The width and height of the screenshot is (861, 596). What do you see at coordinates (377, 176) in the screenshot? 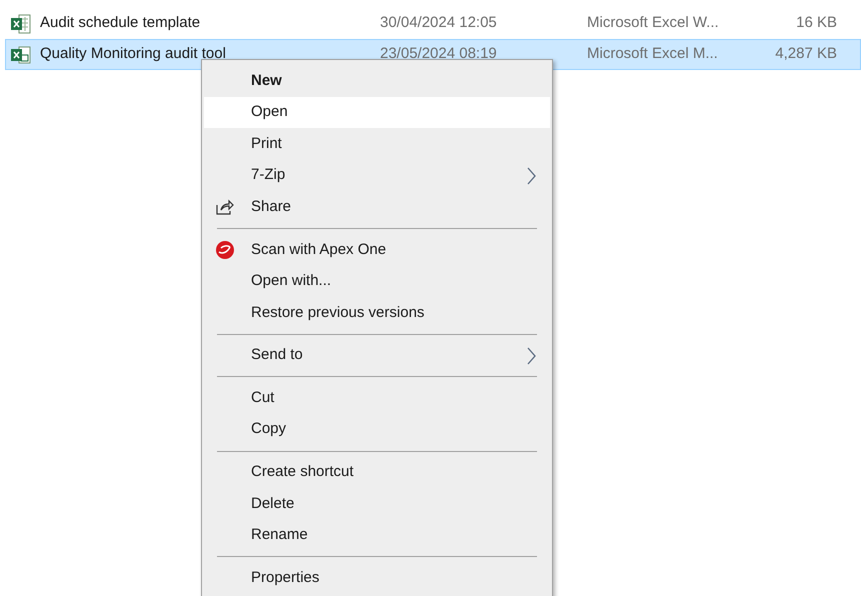
I see `menu-item: 7-Zip` at bounding box center [377, 176].